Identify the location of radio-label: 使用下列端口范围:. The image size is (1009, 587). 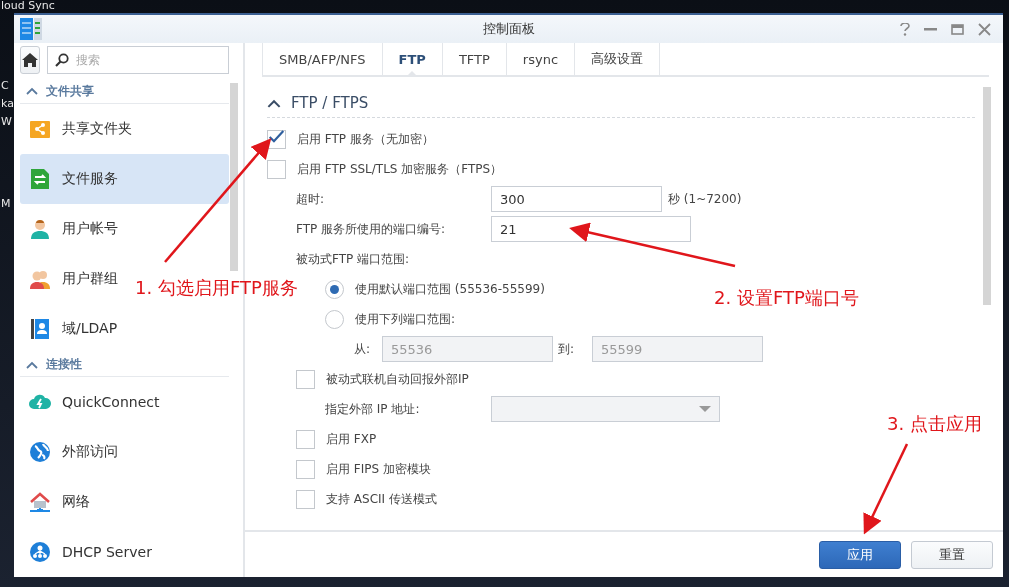
(405, 319).